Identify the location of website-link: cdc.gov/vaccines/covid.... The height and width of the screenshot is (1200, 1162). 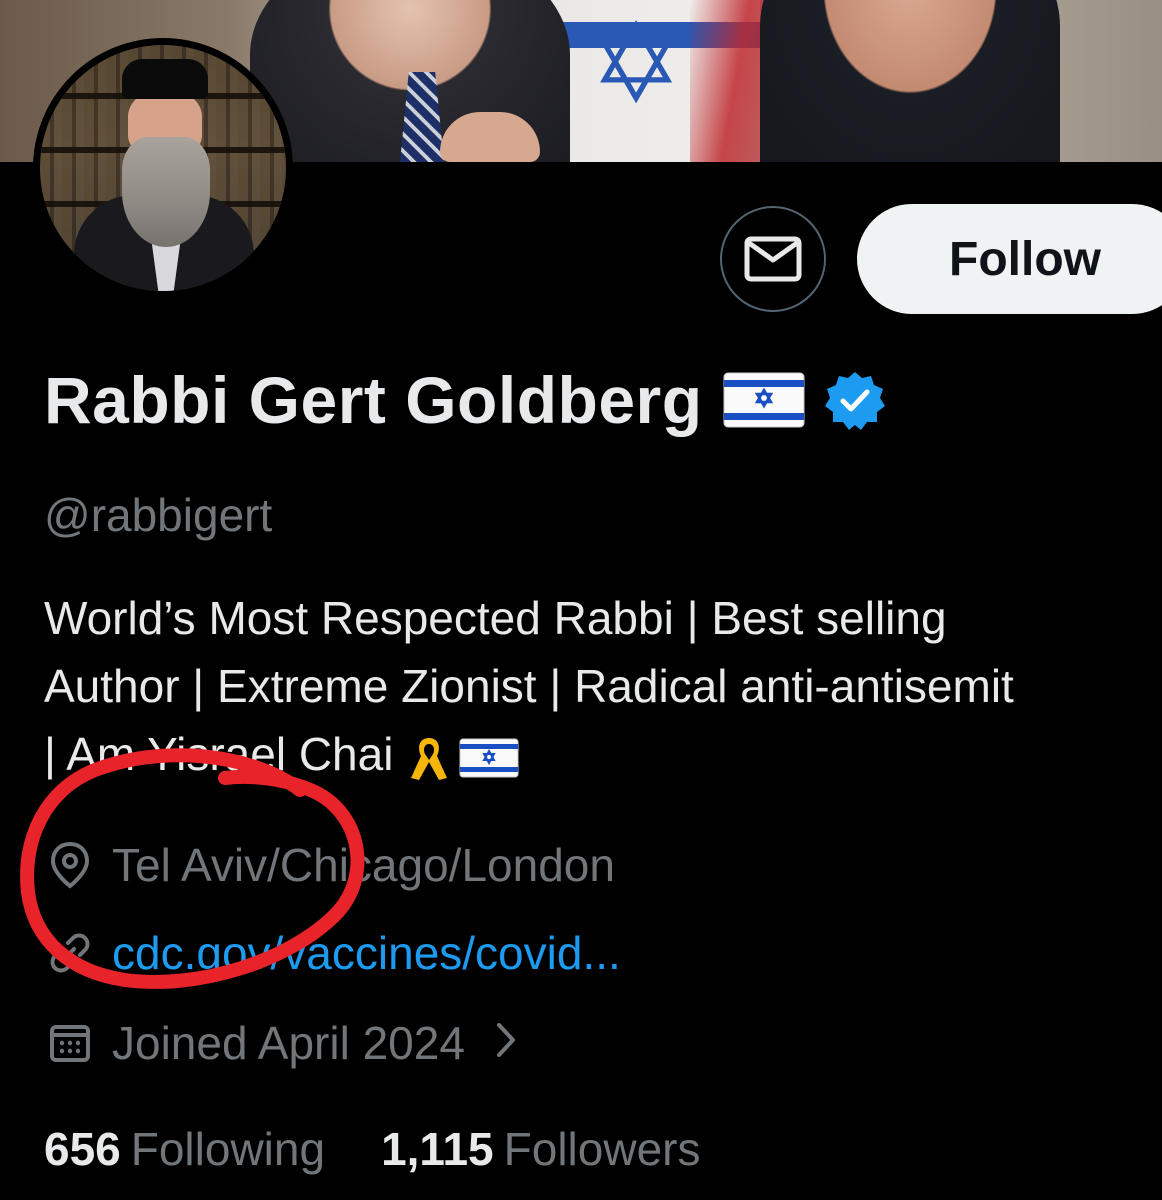
(366, 953).